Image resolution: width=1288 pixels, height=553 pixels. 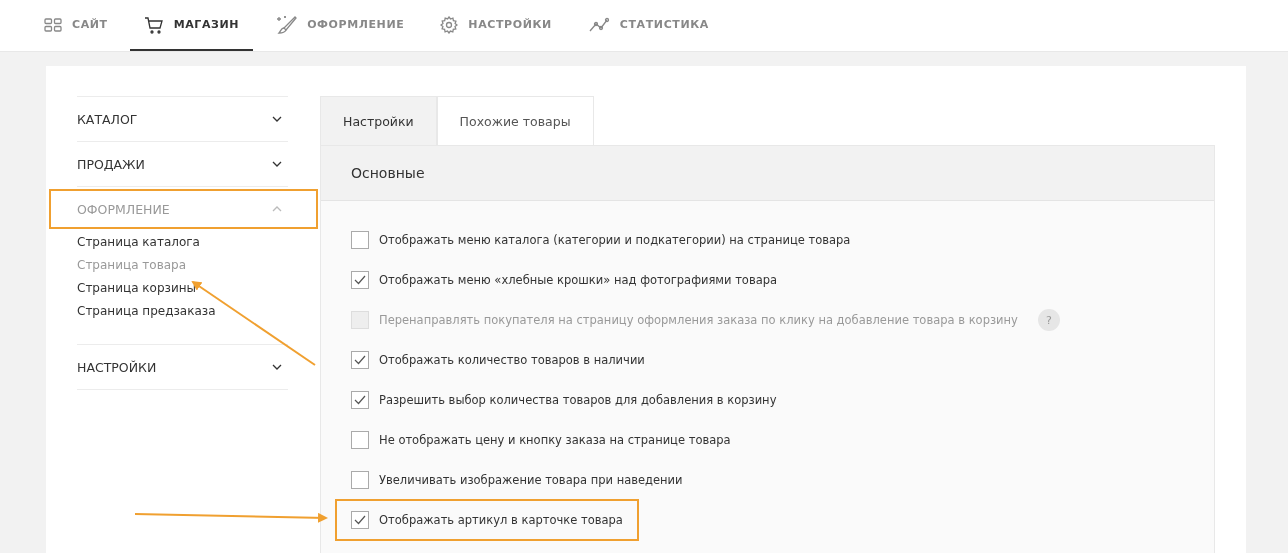 I want to click on option-label: Отображать артикул в карточке товара, so click(x=501, y=520).